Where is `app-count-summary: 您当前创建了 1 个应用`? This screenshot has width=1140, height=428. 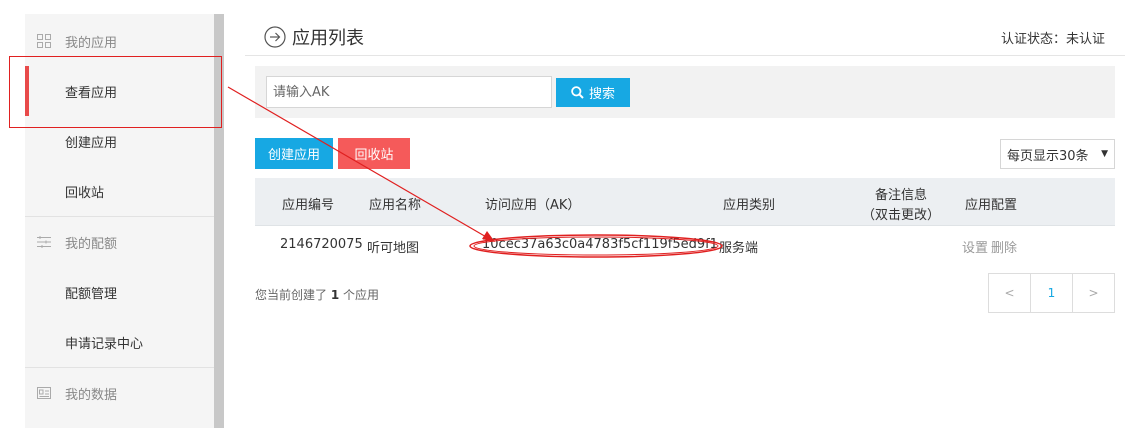
app-count-summary: 您当前创建了 1 个应用 is located at coordinates (317, 294).